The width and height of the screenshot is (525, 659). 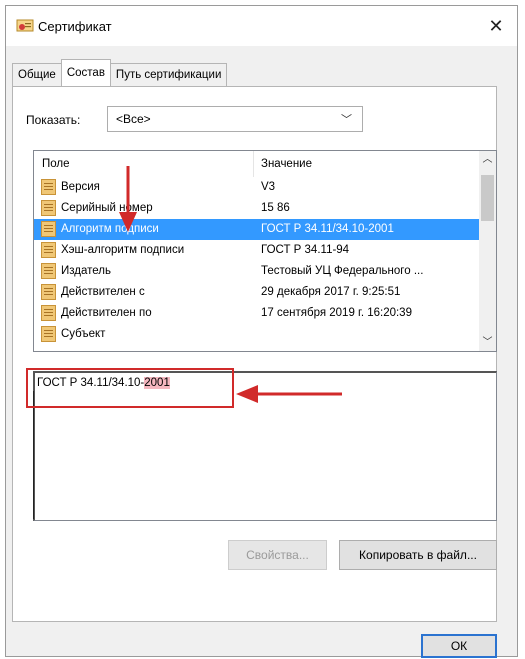 I want to click on vertical-scrollbar: ︿ ﹀, so click(x=487, y=251).